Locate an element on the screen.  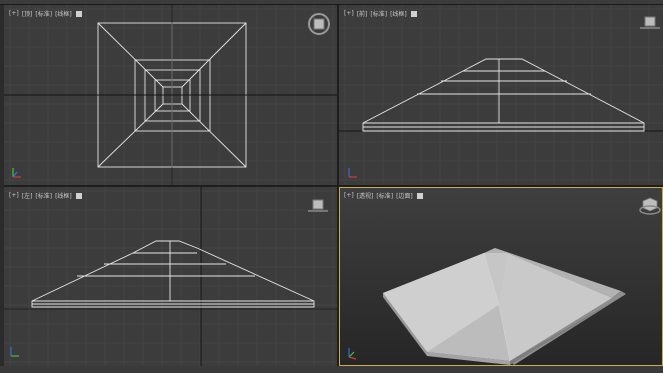
pin-icon is located at coordinates (144, 1).